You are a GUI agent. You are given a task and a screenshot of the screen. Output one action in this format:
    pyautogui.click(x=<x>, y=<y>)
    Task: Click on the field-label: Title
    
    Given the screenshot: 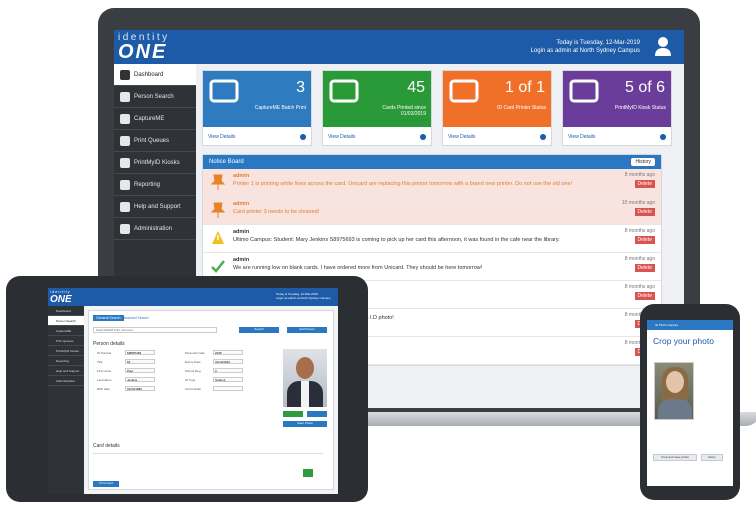 What is the action you would take?
    pyautogui.click(x=100, y=362)
    